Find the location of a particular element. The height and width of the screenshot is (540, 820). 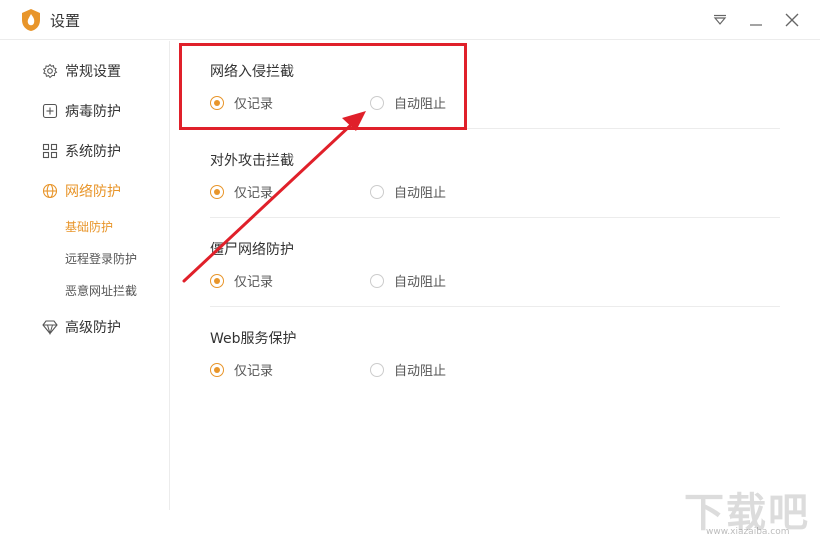

sidebar-item-label: 高级防护 is located at coordinates (93, 328).